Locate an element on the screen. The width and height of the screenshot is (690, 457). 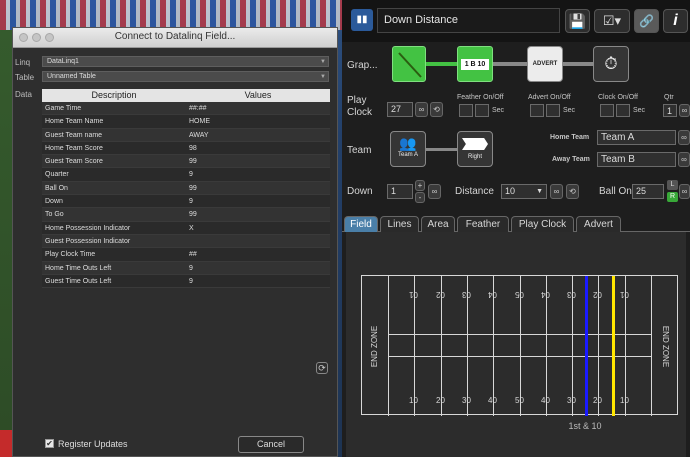
advert-toggle is located at coordinates (537, 110).